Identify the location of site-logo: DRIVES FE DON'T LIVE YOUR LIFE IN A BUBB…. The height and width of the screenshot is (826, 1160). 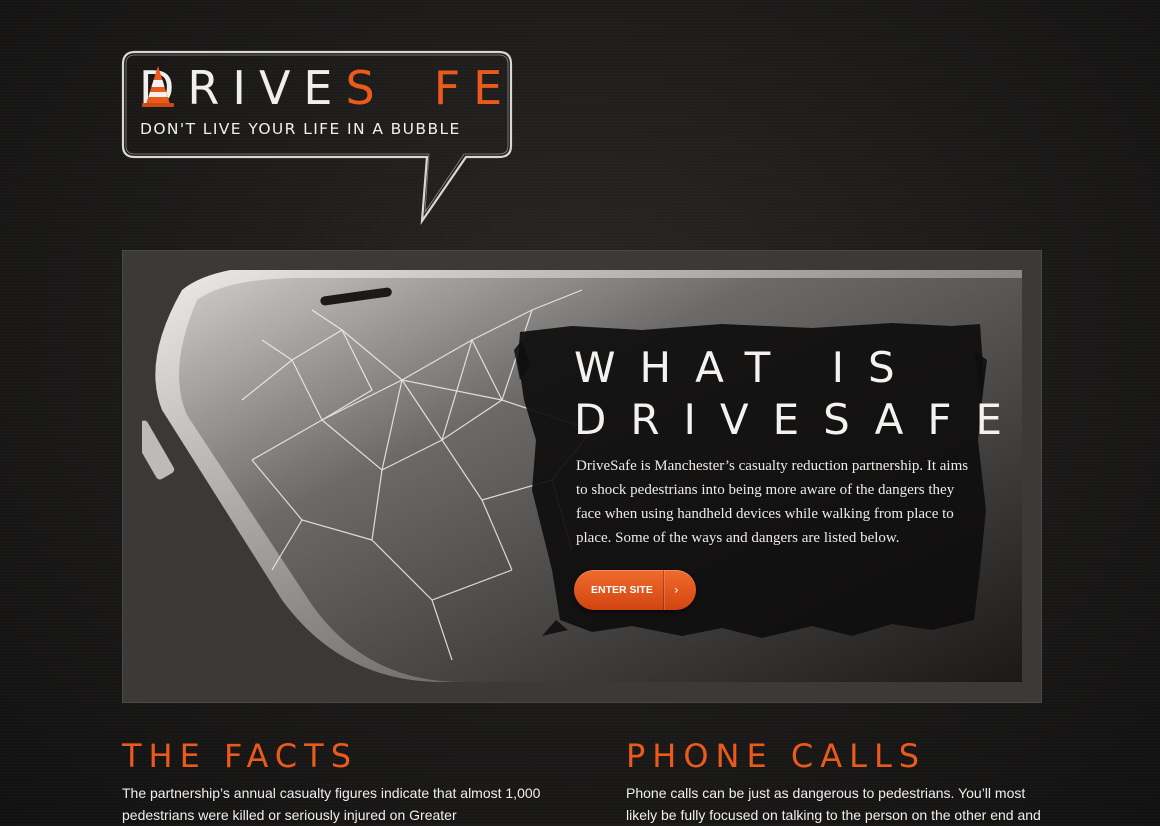
(317, 137).